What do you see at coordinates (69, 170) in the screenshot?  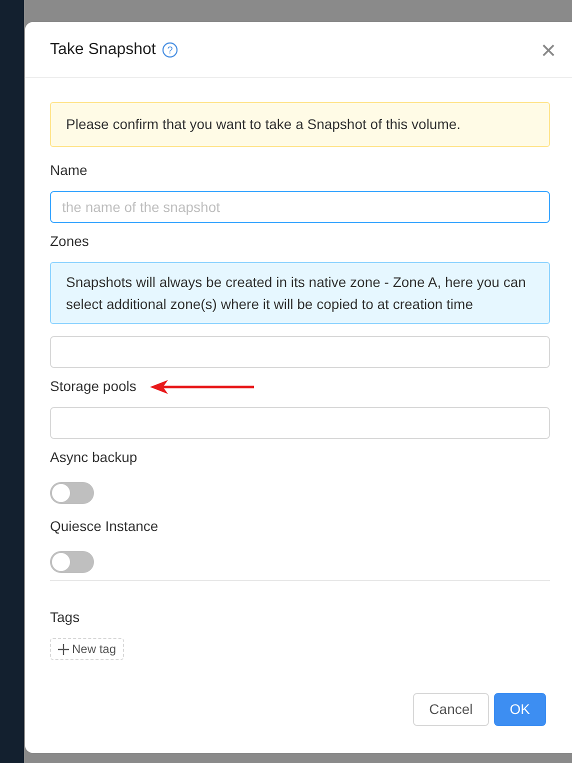 I see `field-label: Name` at bounding box center [69, 170].